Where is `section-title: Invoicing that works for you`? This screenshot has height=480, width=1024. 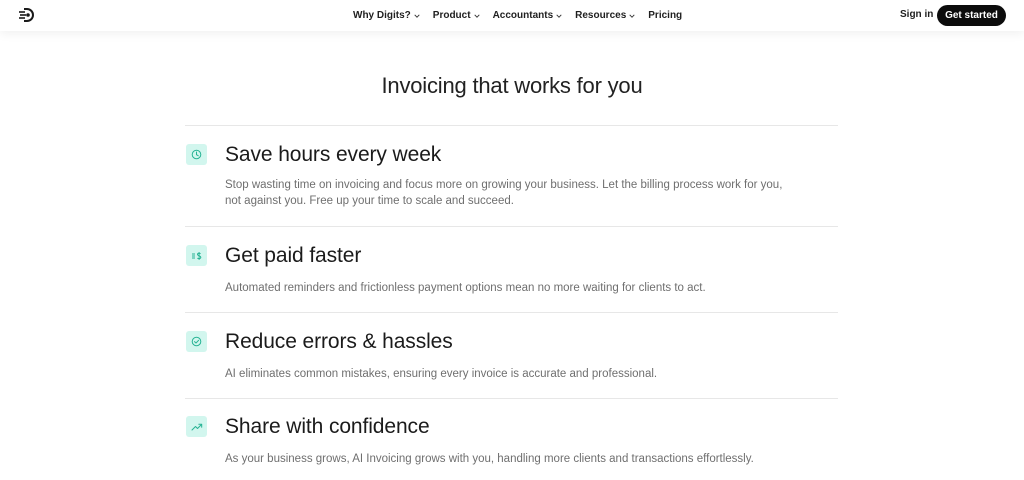
section-title: Invoicing that works for you is located at coordinates (512, 85).